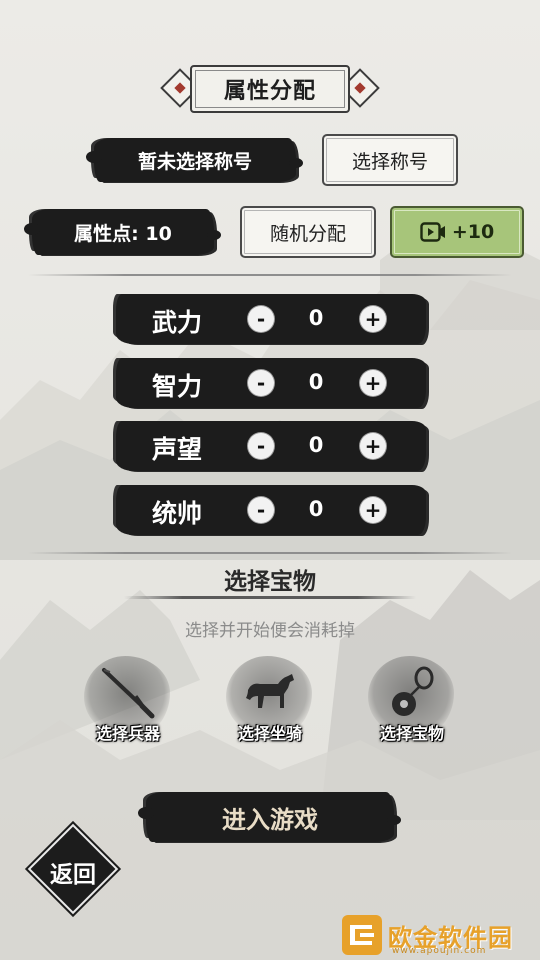  I want to click on page-title: 属性分配, so click(270, 89).